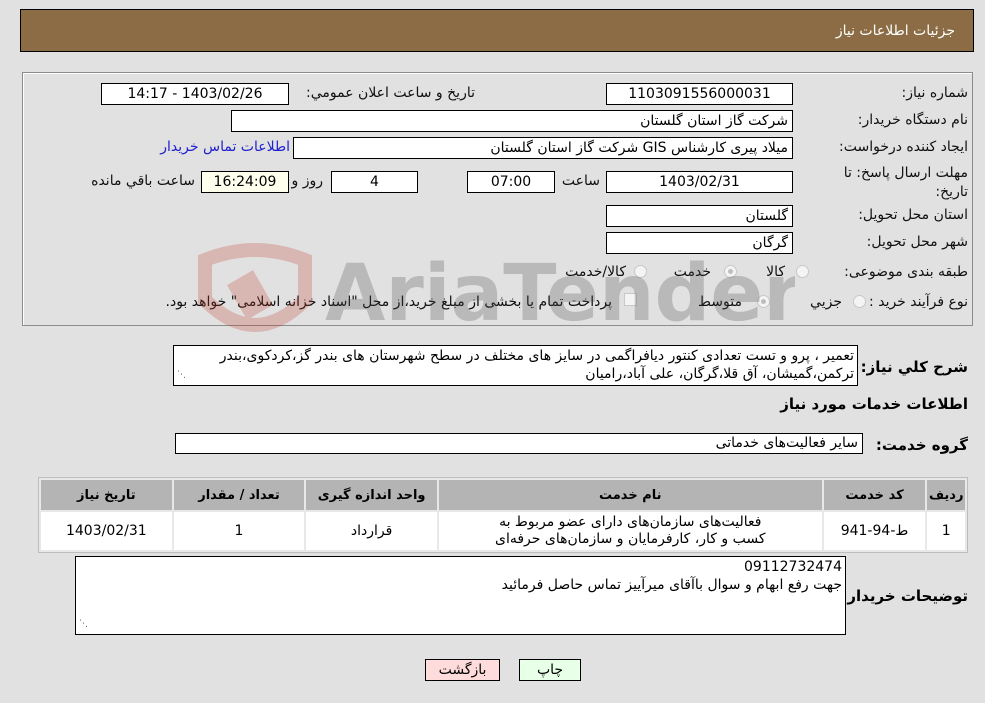  Describe the element at coordinates (946, 531) in the screenshot. I see `cell-row-number: 1` at that location.